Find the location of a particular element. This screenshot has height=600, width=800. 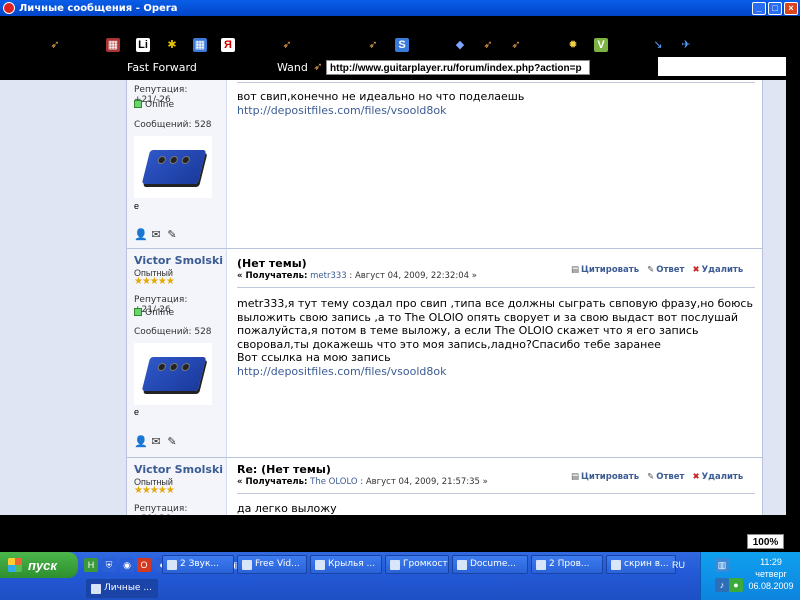

avatar is located at coordinates (173, 167).